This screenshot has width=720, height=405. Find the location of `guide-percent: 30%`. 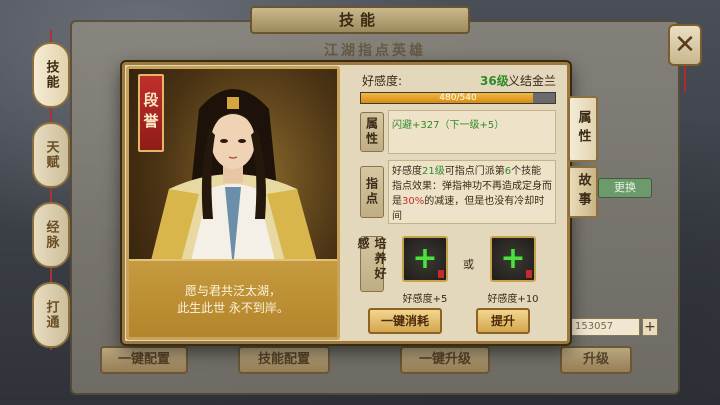

guide-percent: 30% is located at coordinates (413, 201).